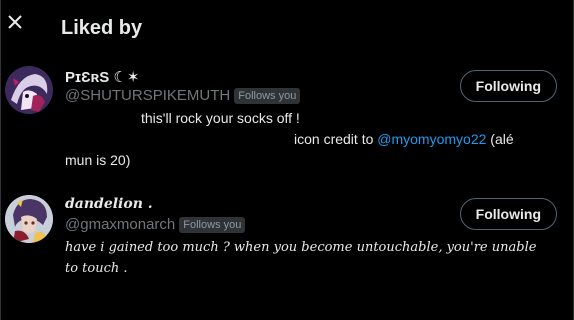 This screenshot has width=574, height=320. Describe the element at coordinates (431, 139) in the screenshot. I see `mention-link: @myomyomyo22` at that location.